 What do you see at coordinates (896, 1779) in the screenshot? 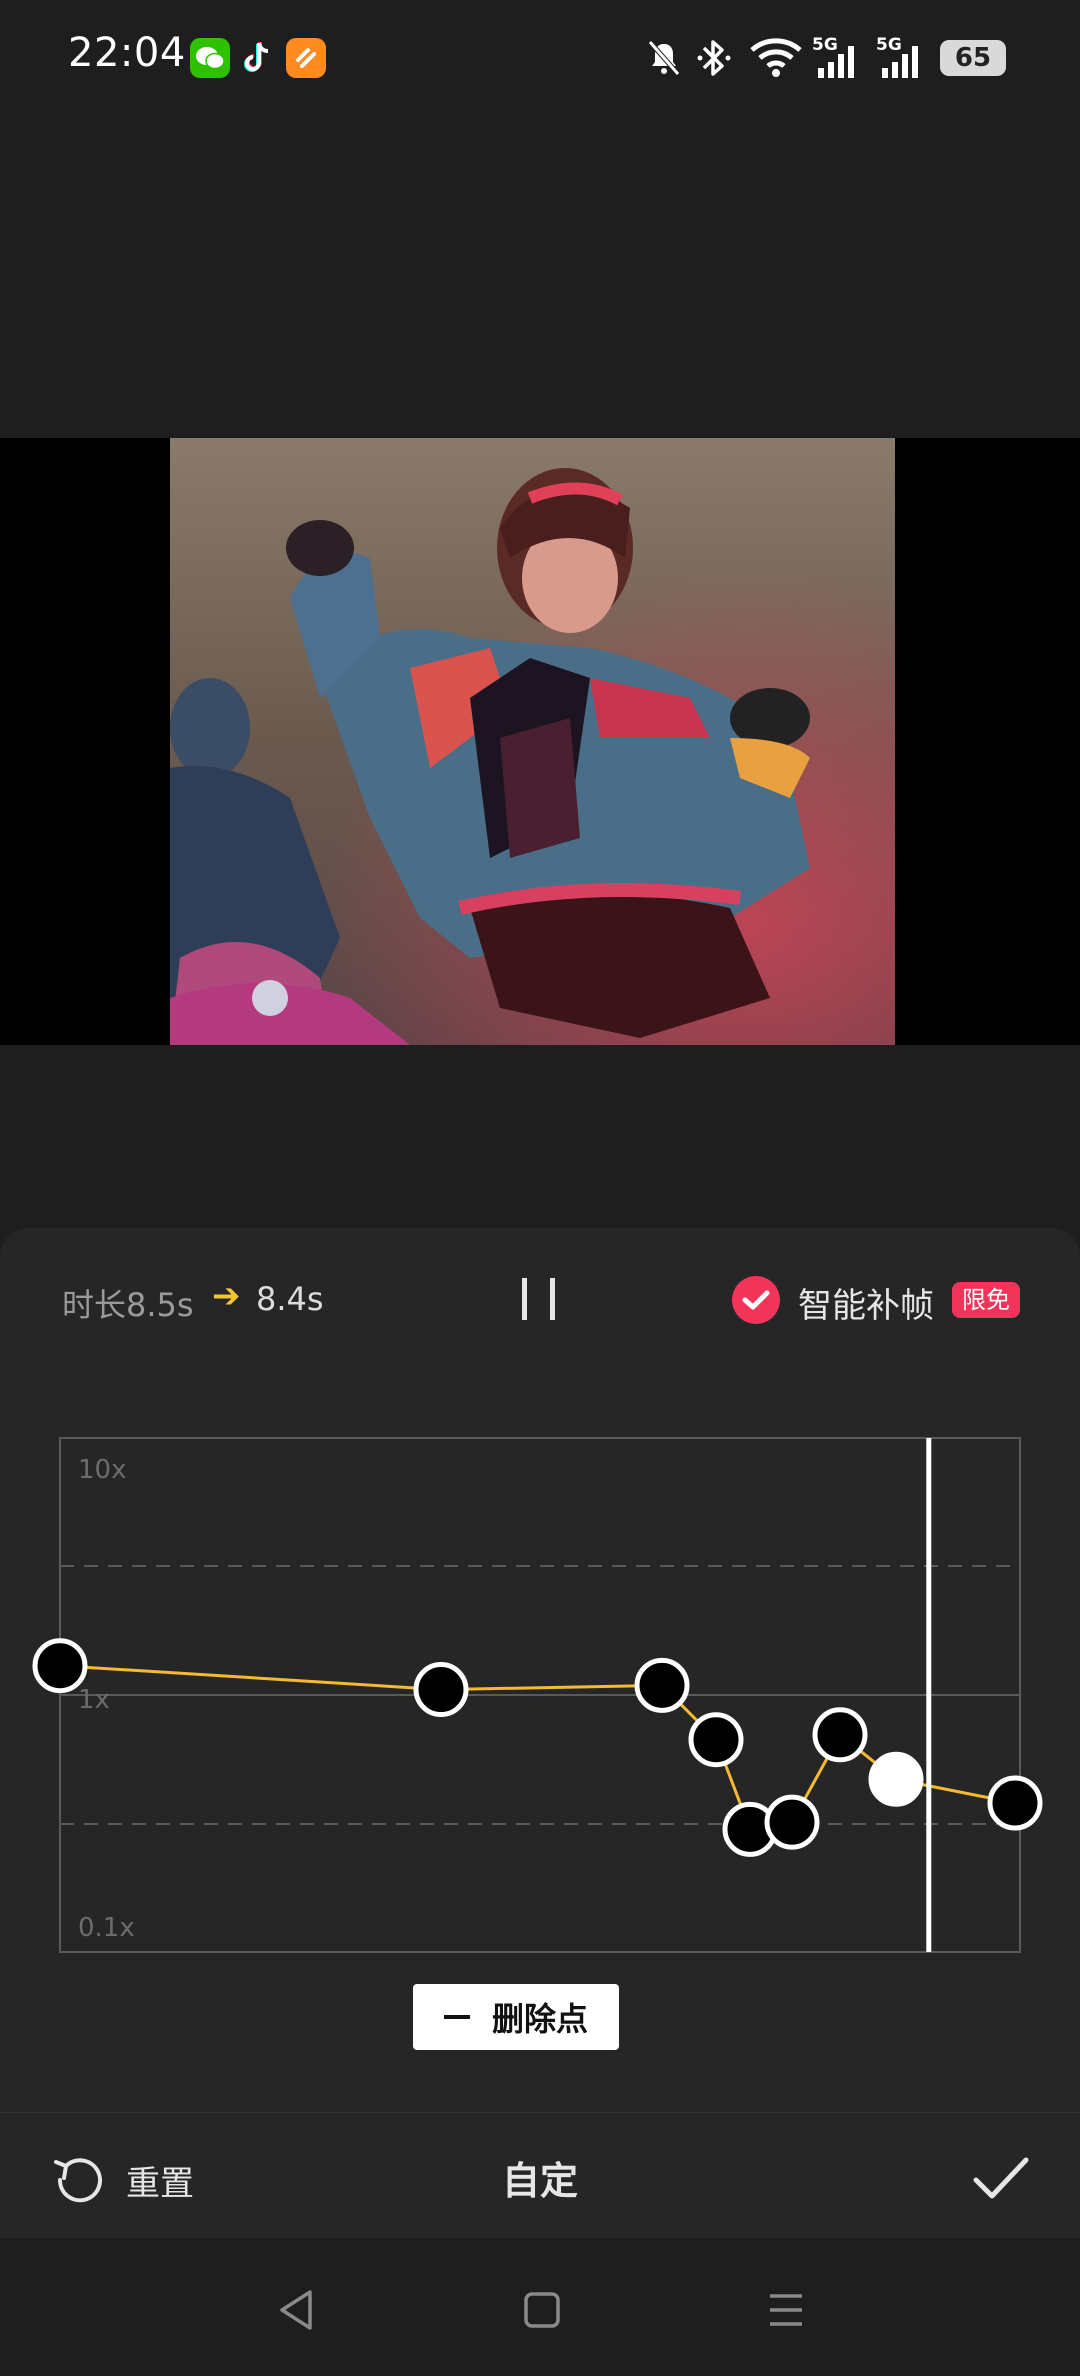
I see `selected-speed-point` at bounding box center [896, 1779].